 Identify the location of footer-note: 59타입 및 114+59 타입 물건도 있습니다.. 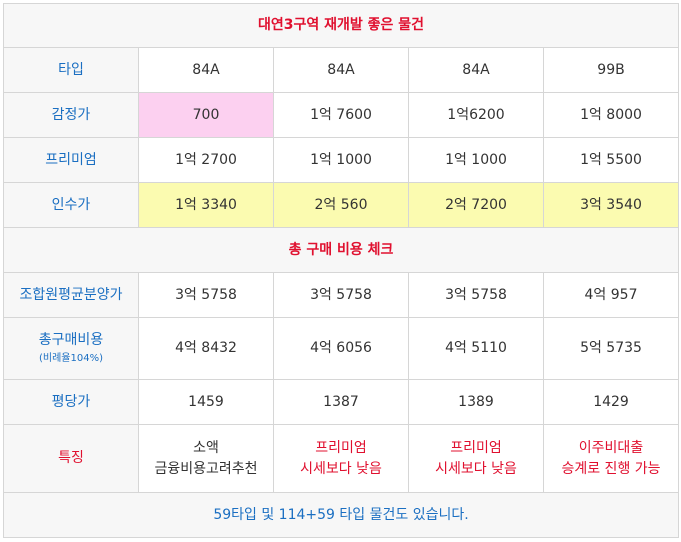
(341, 515).